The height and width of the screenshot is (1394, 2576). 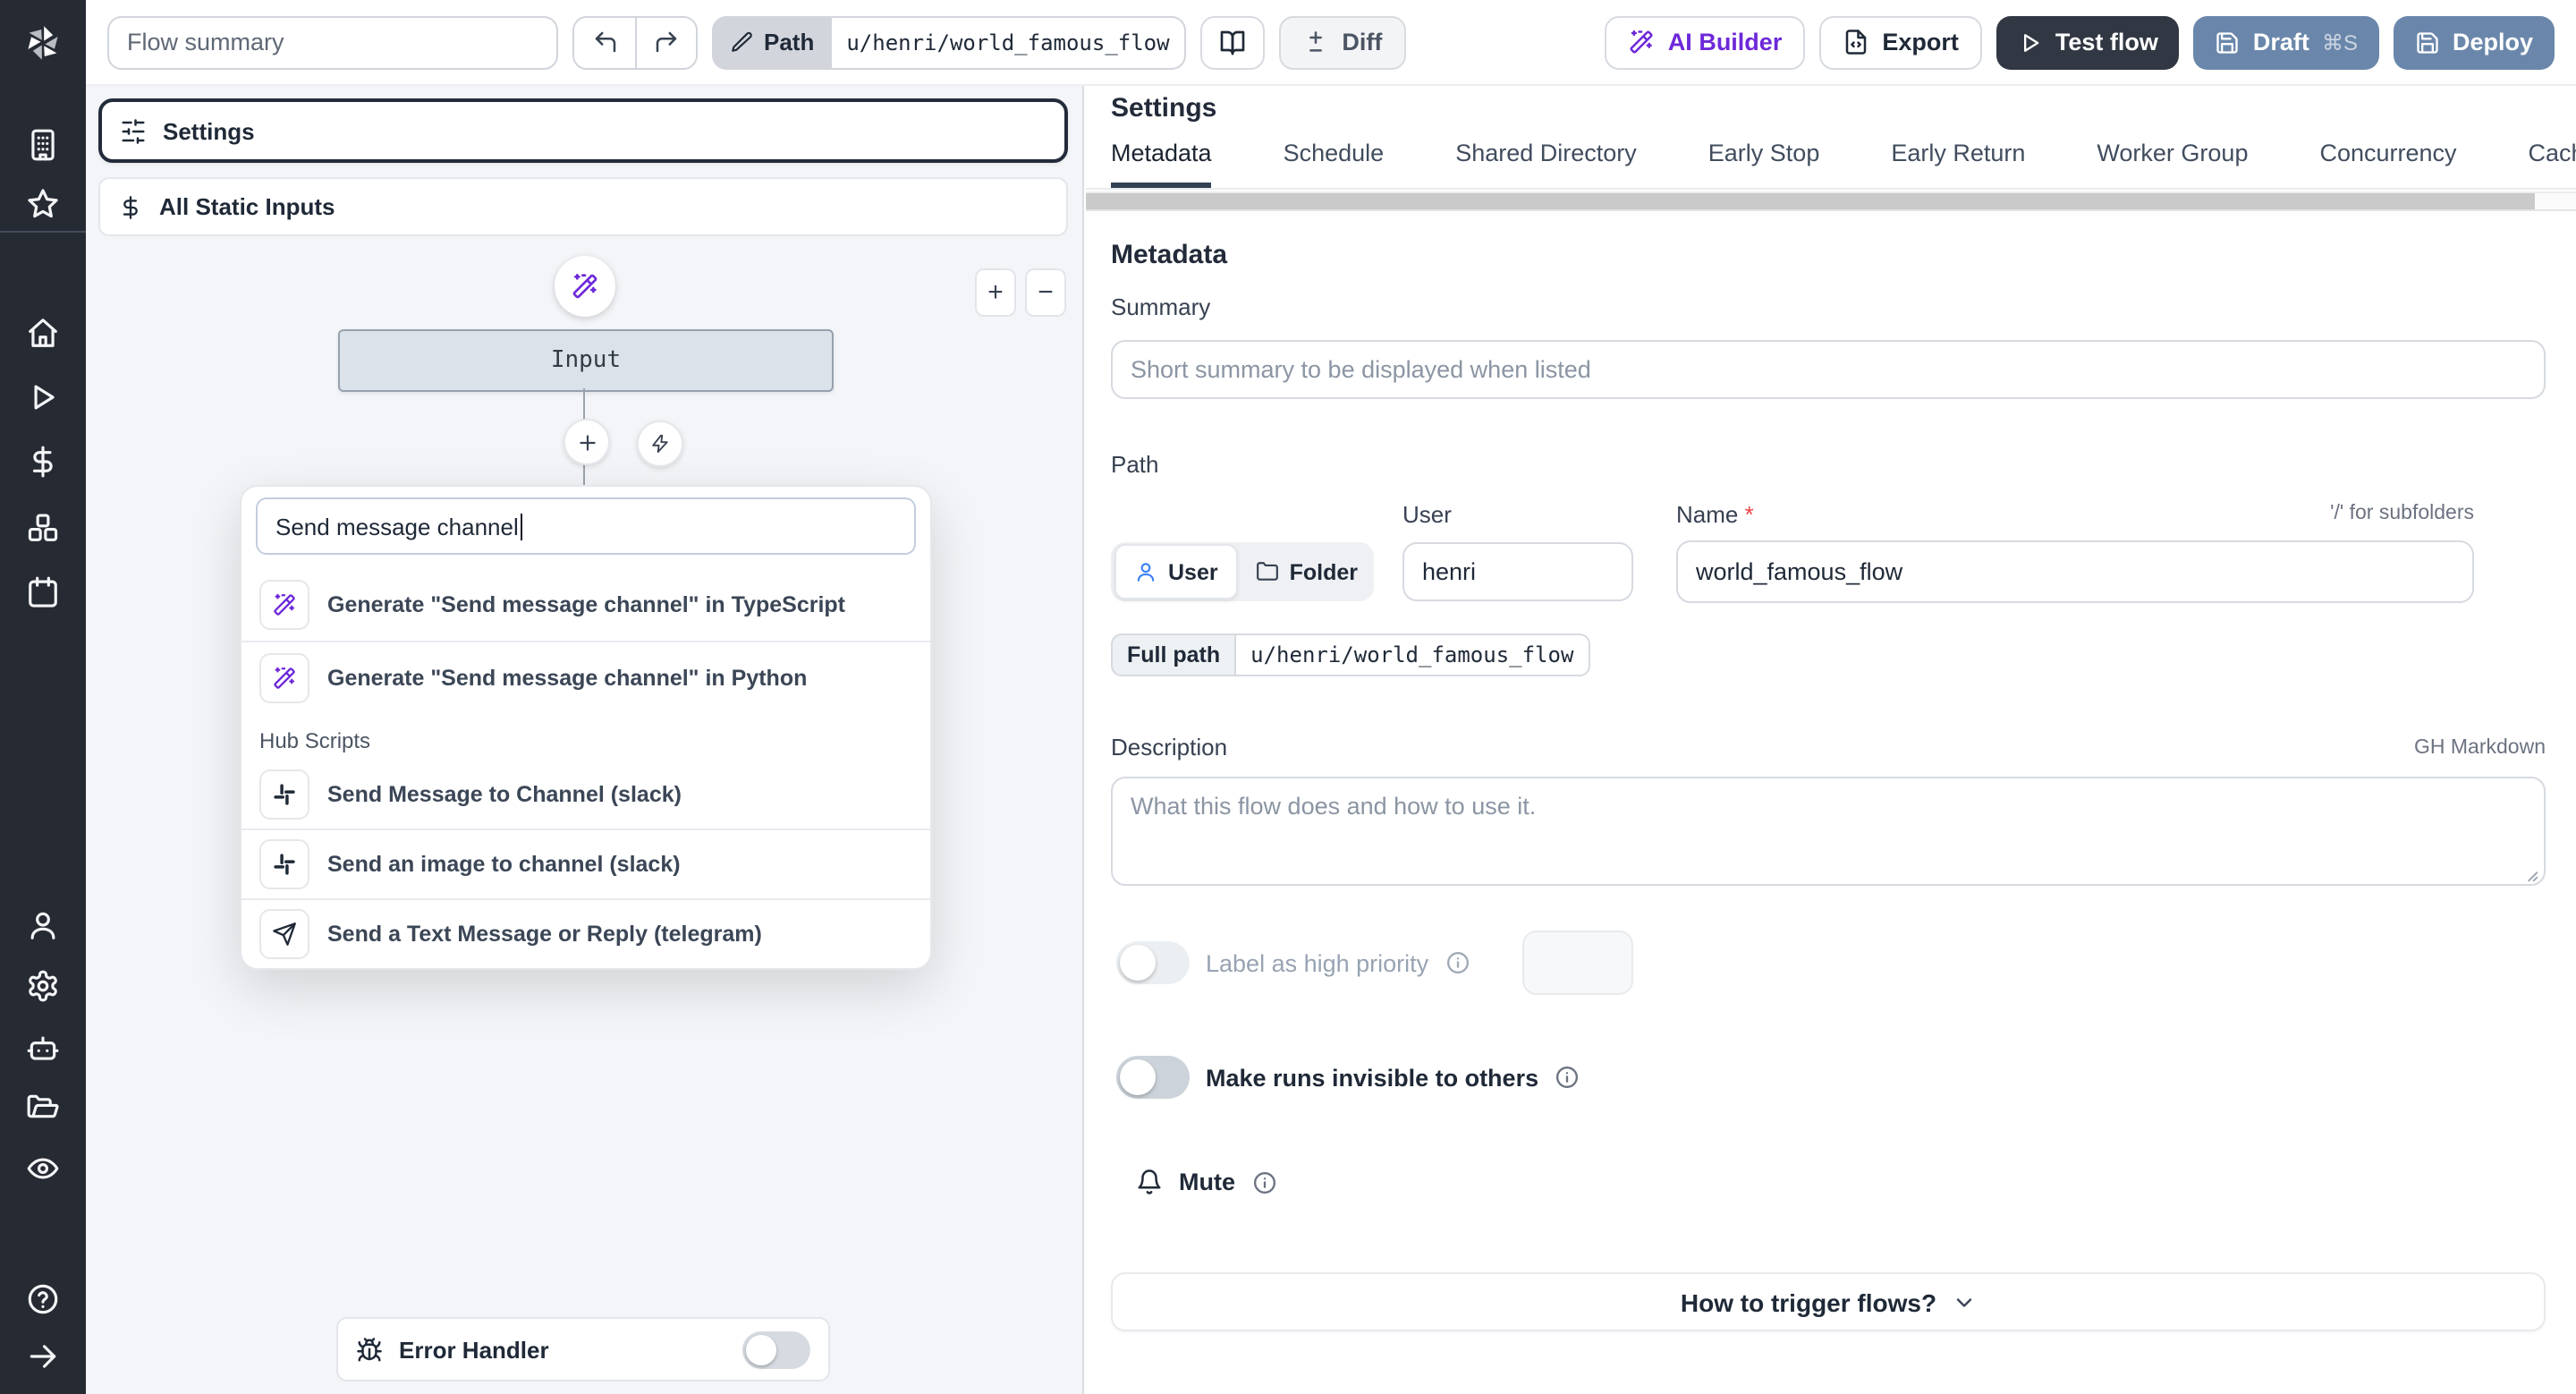 What do you see at coordinates (2075, 571) in the screenshot?
I see `path-name-input` at bounding box center [2075, 571].